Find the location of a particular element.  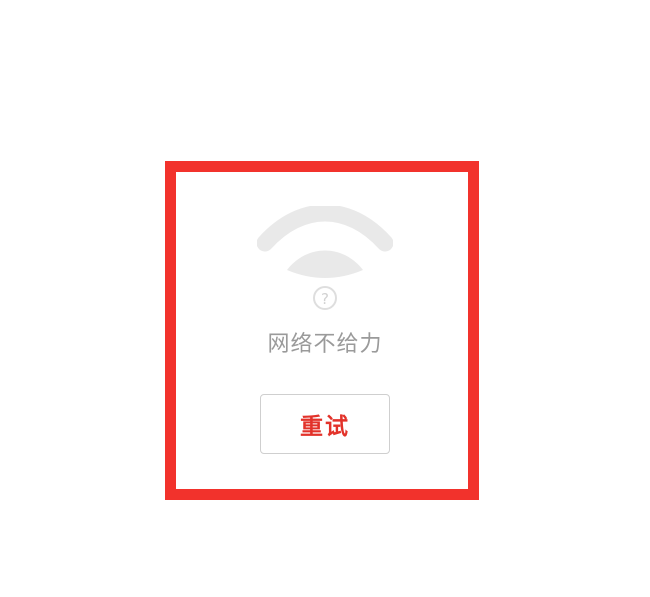

wifi-inner-wave is located at coordinates (325, 264).